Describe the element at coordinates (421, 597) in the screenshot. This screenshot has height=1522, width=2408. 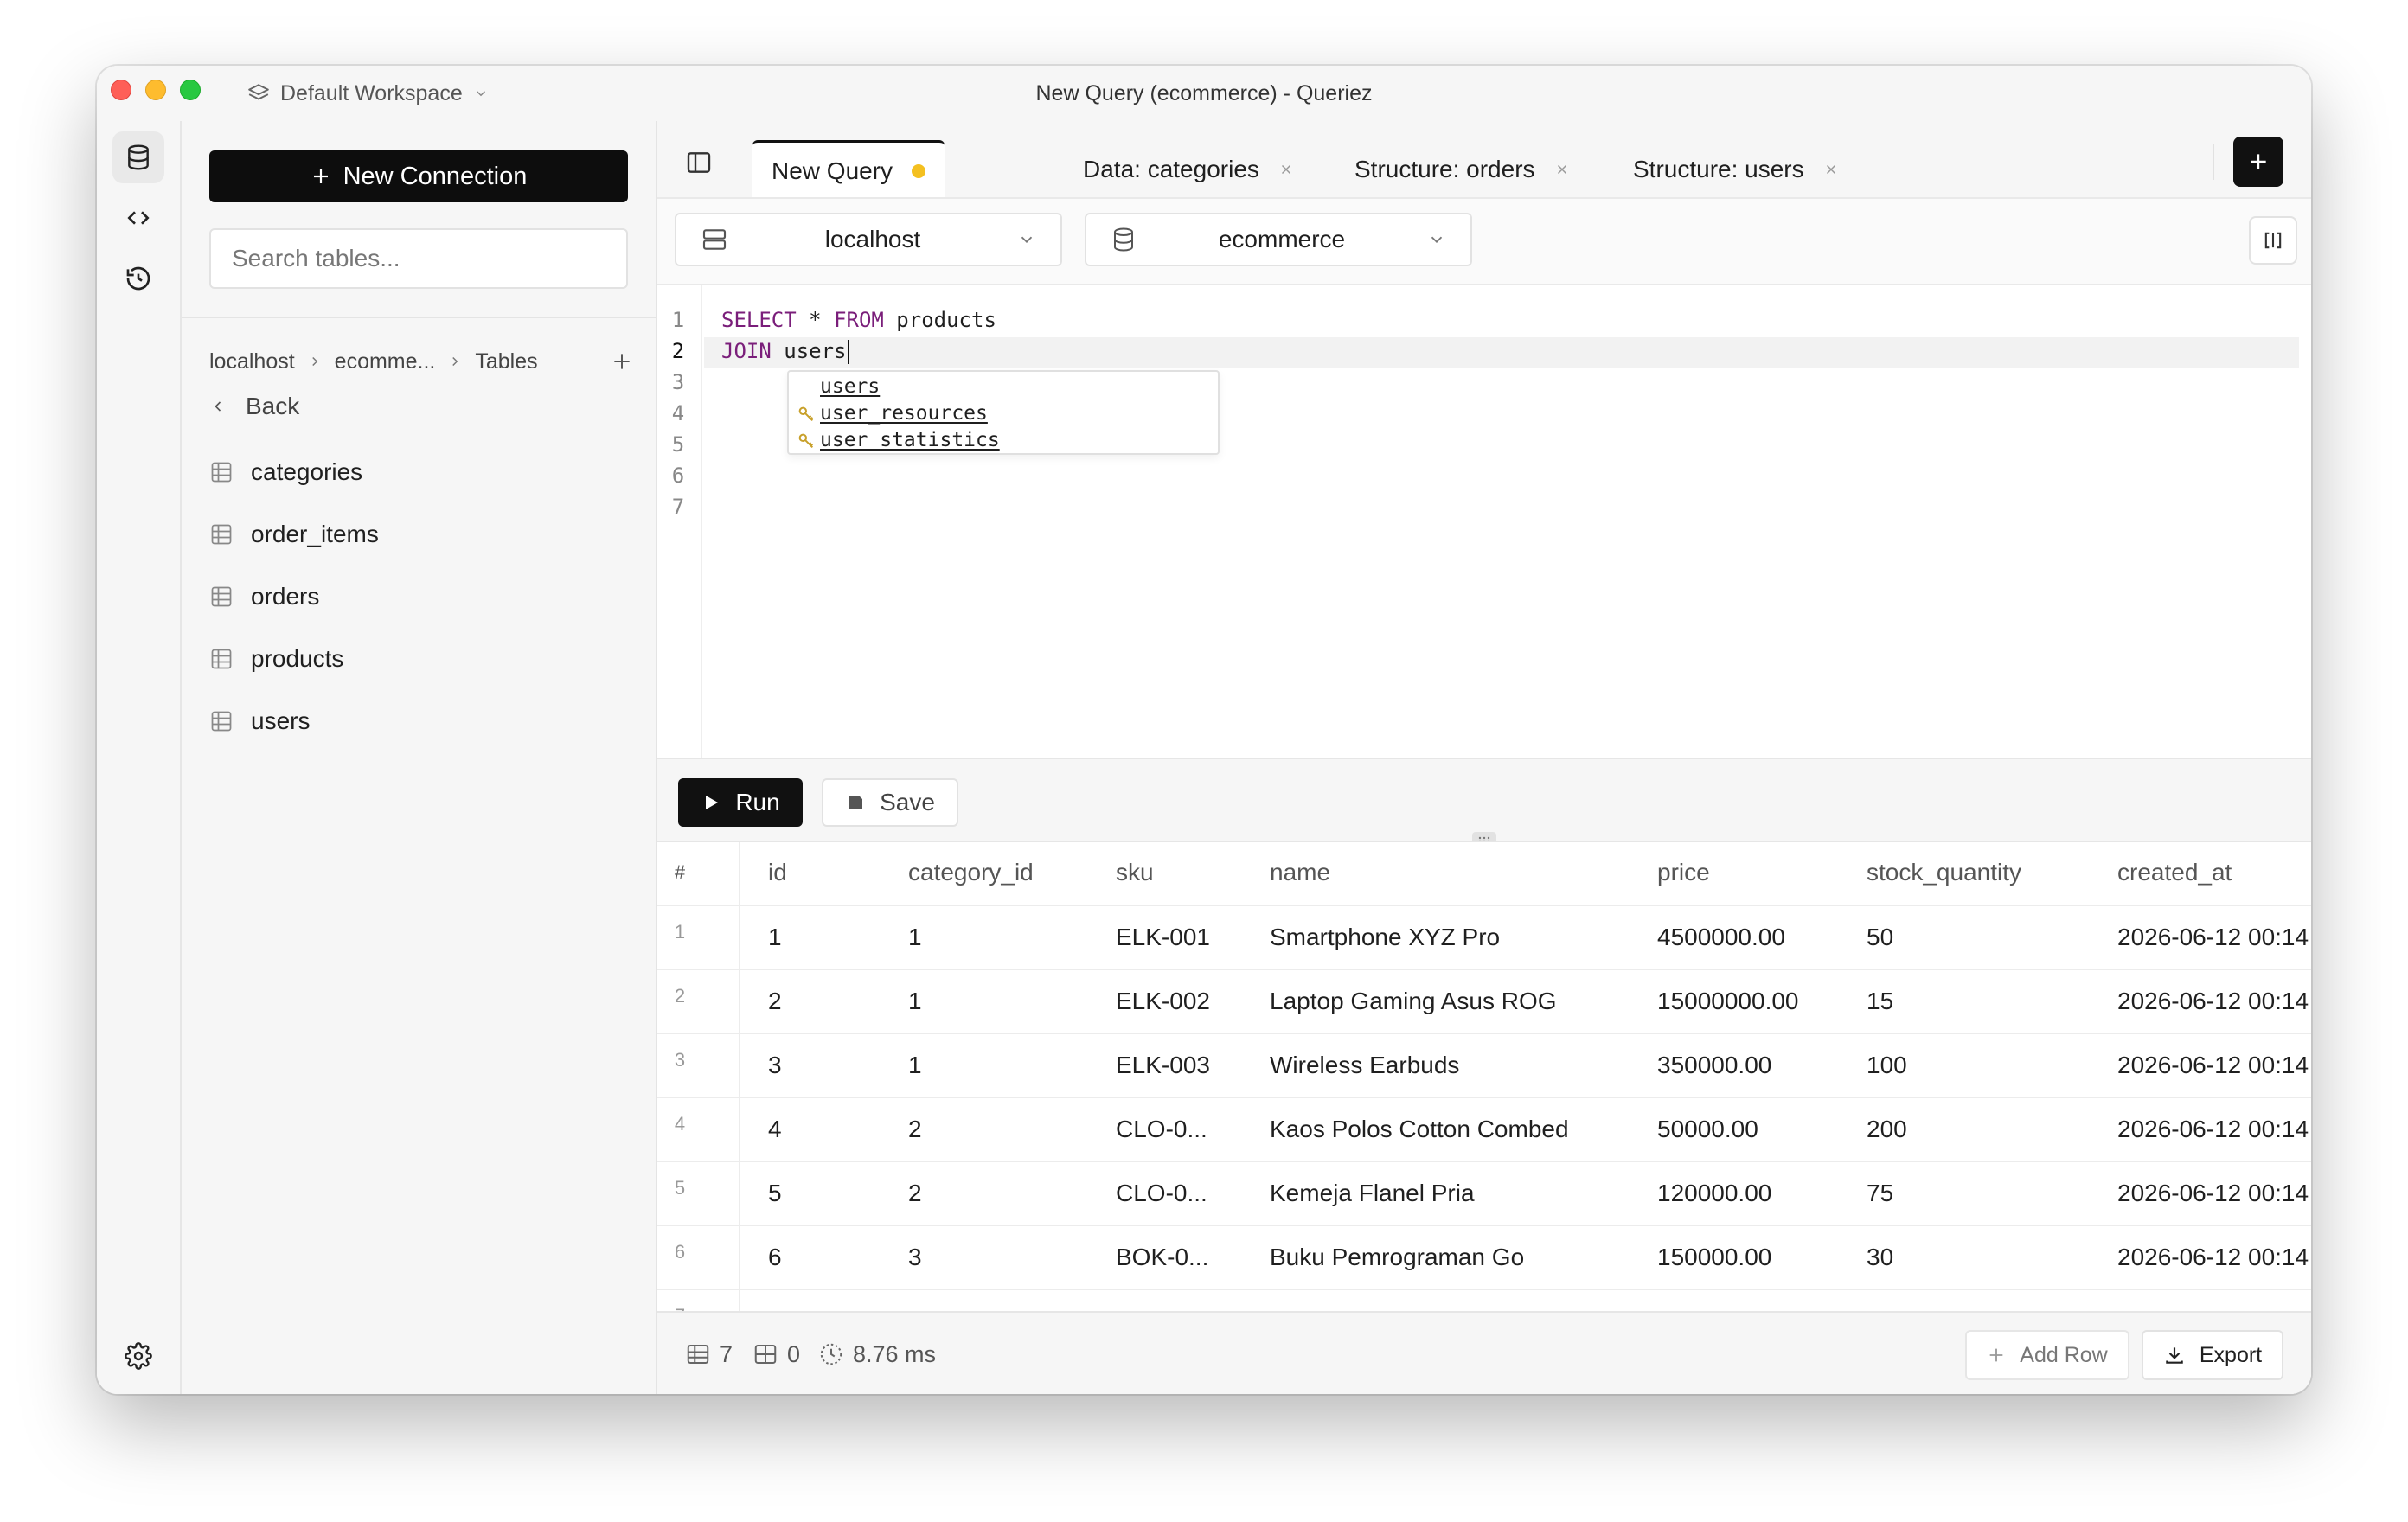
I see `sidebar-table-item: orders` at that location.